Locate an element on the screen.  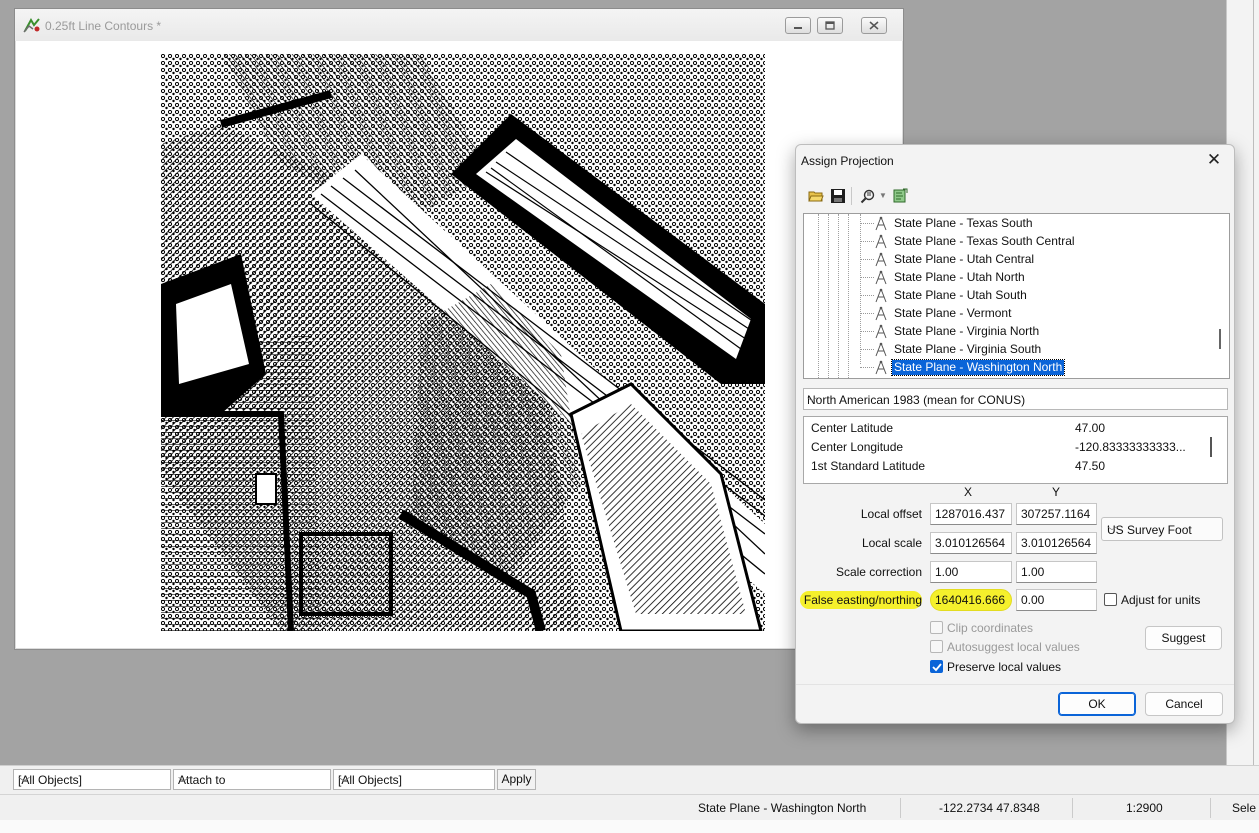
minimize-button is located at coordinates (798, 25).